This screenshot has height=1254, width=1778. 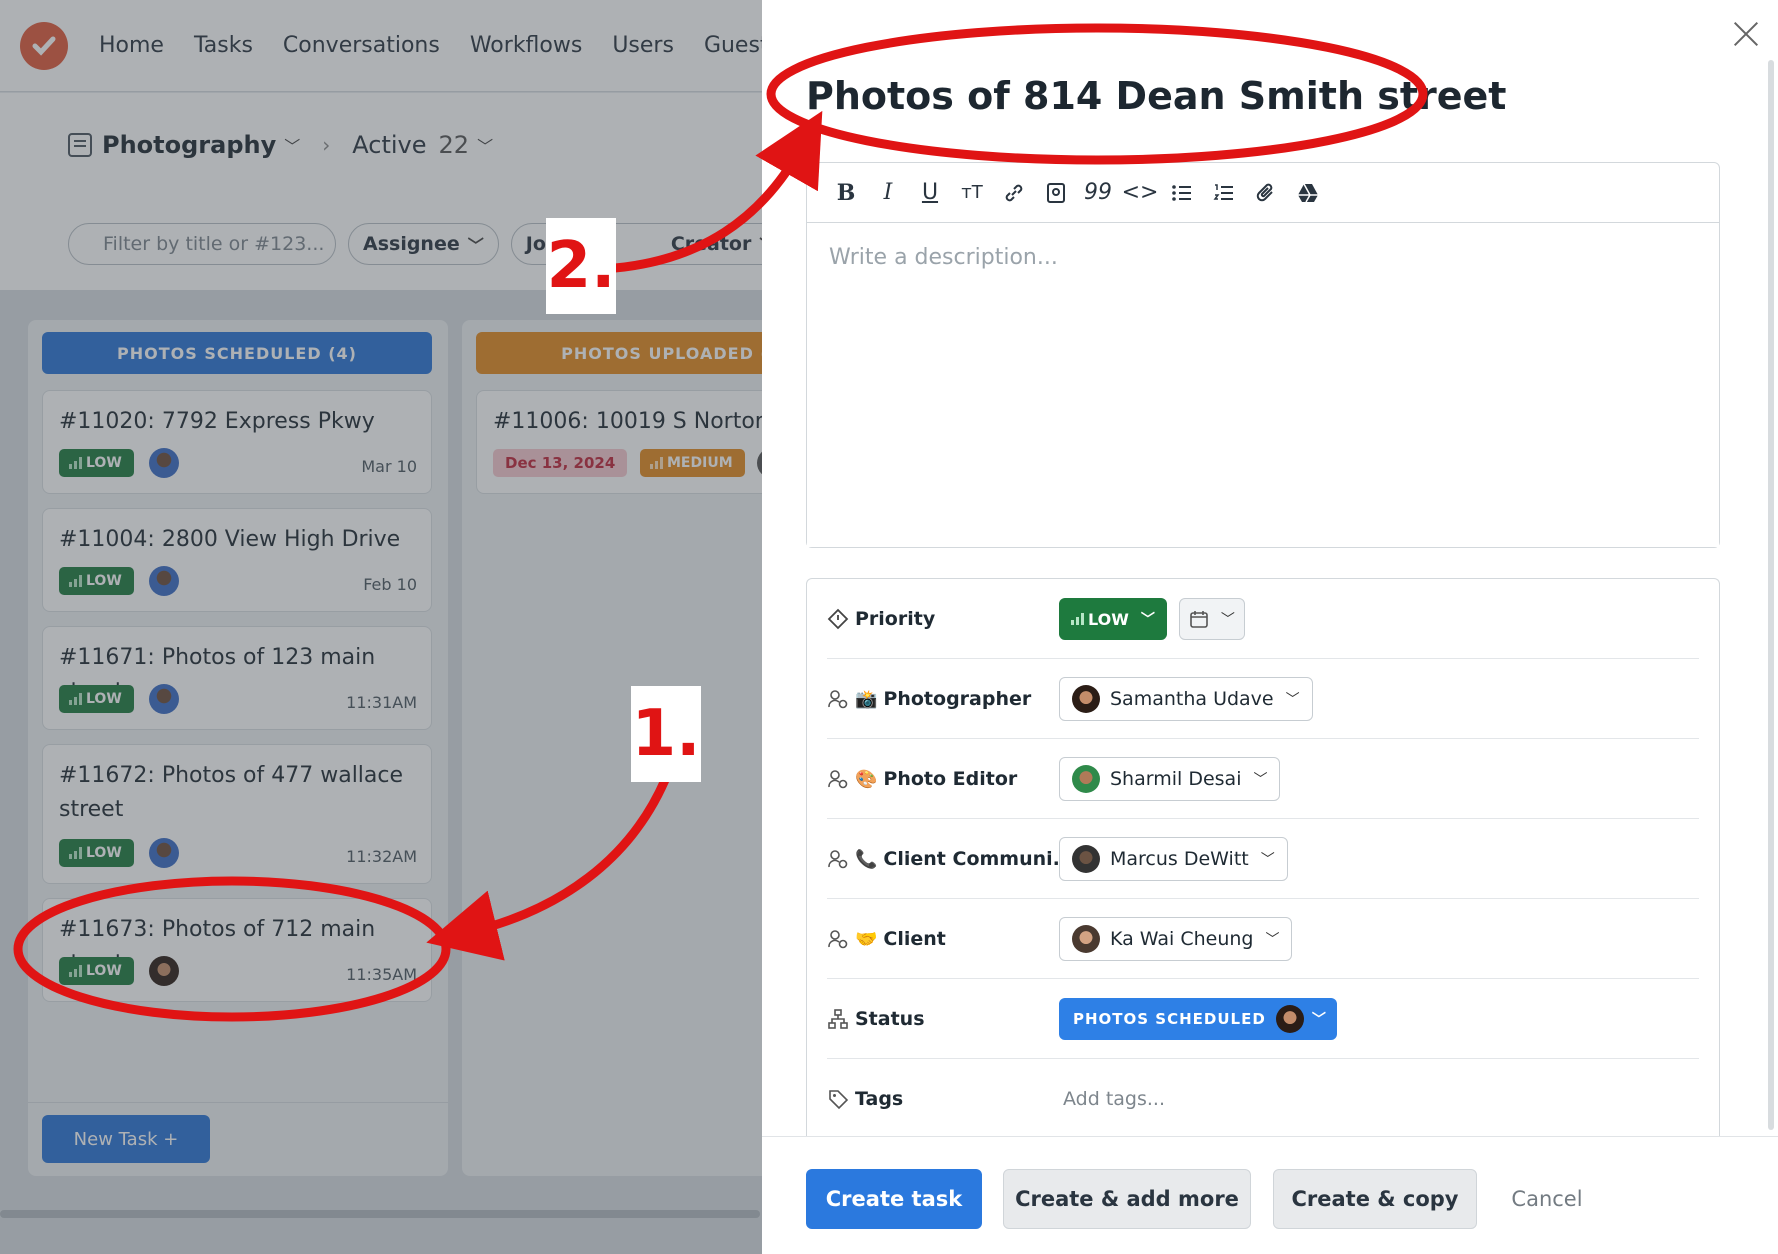 What do you see at coordinates (1014, 193) in the screenshot?
I see `link-icon` at bounding box center [1014, 193].